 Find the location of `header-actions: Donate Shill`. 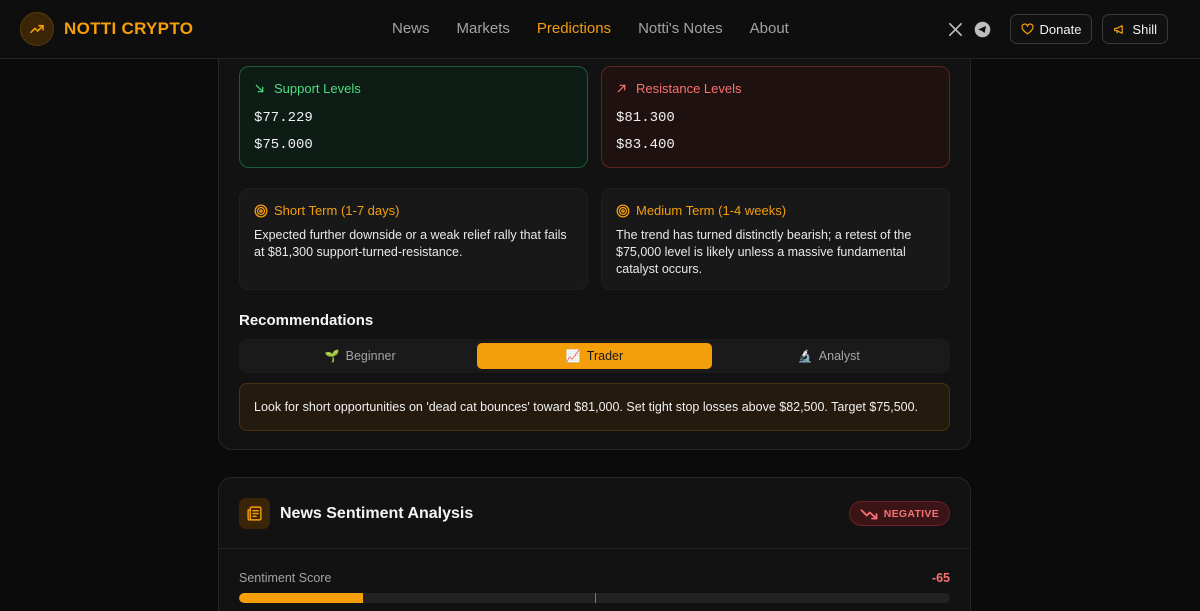

header-actions: Donate Shill is located at coordinates (1057, 29).